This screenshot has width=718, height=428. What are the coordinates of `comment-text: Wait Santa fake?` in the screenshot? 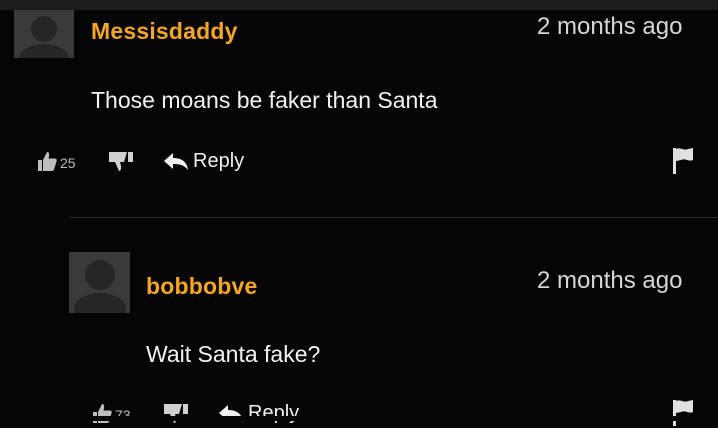 It's located at (233, 354).